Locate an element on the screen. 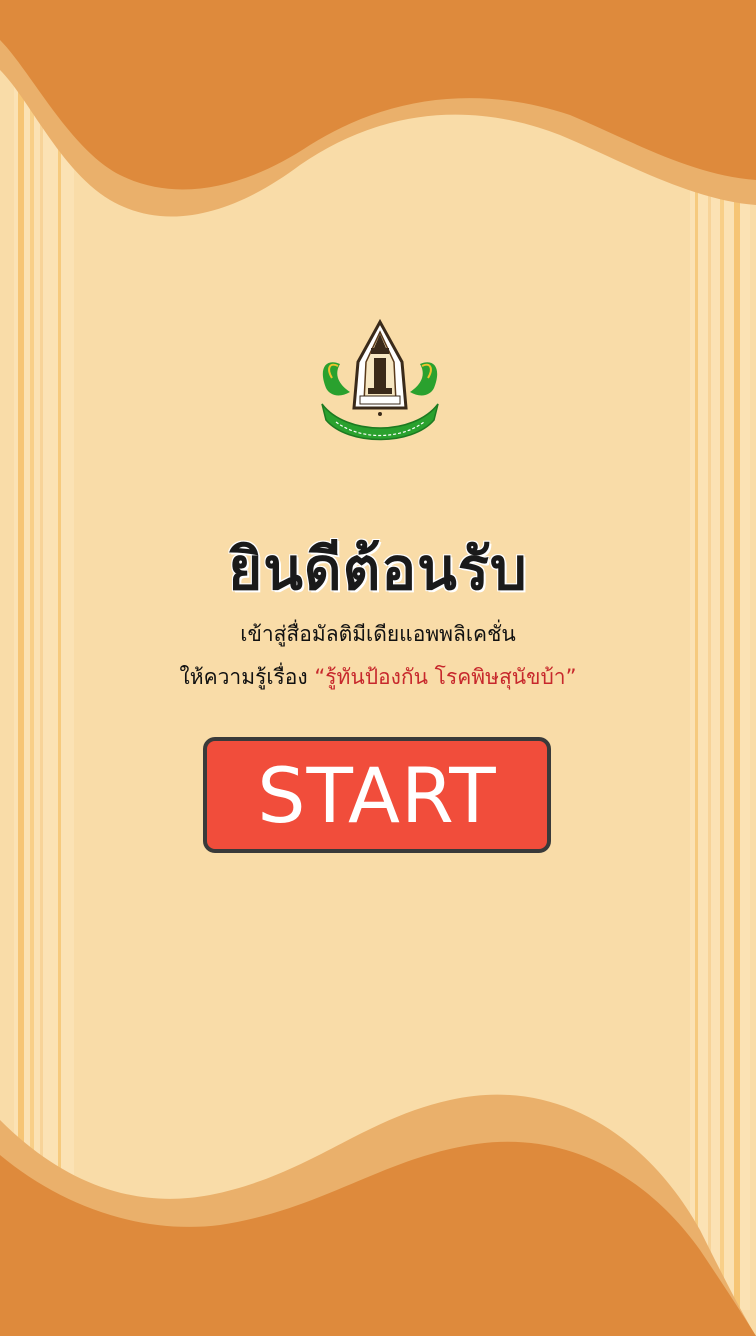 This screenshot has height=1336, width=756. start-button: START is located at coordinates (377, 795).